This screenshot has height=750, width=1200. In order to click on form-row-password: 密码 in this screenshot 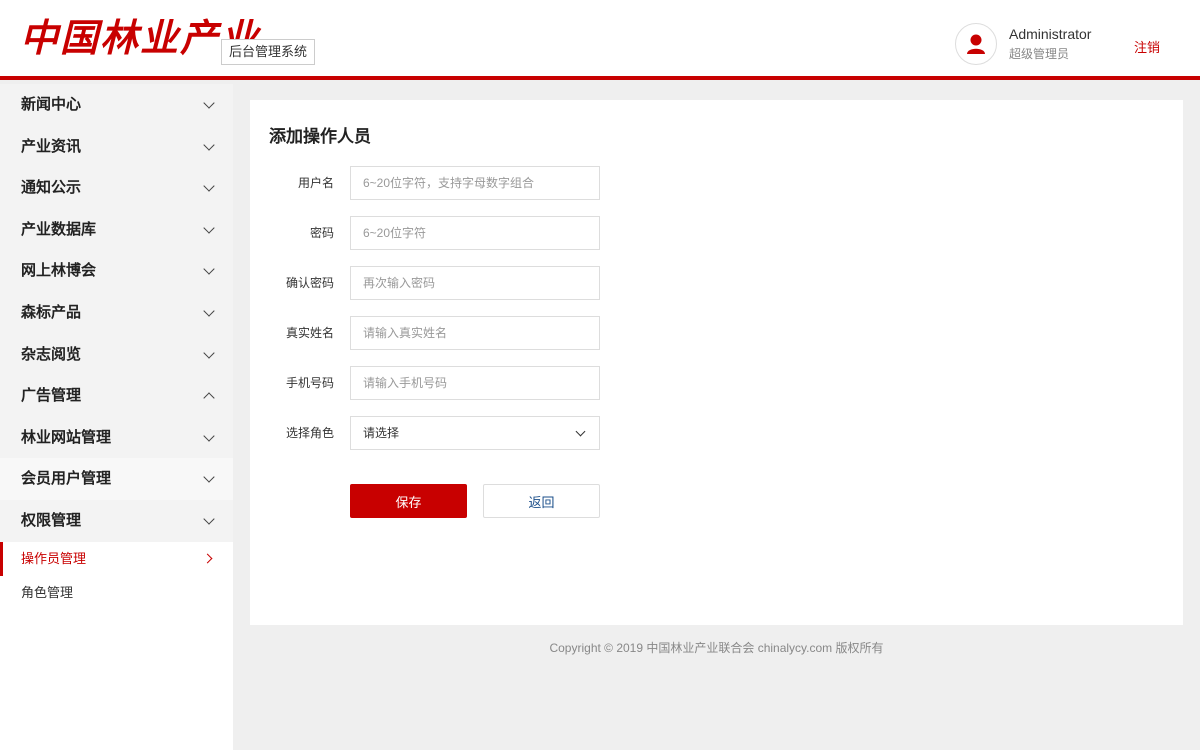, I will do `click(550, 233)`.